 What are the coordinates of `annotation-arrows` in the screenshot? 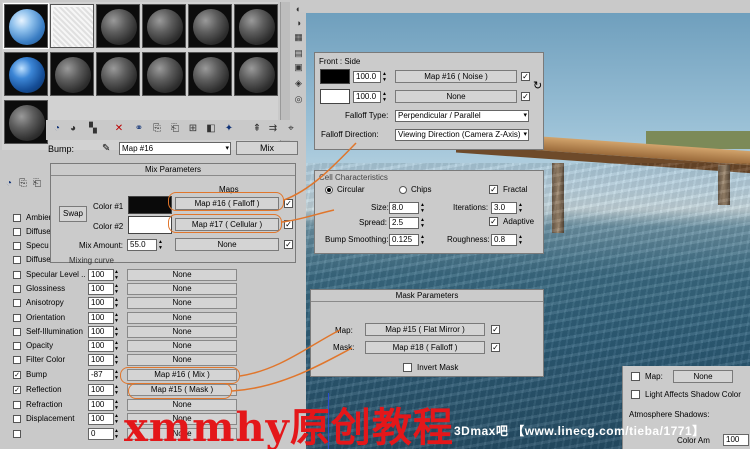 It's located at (294, 267).